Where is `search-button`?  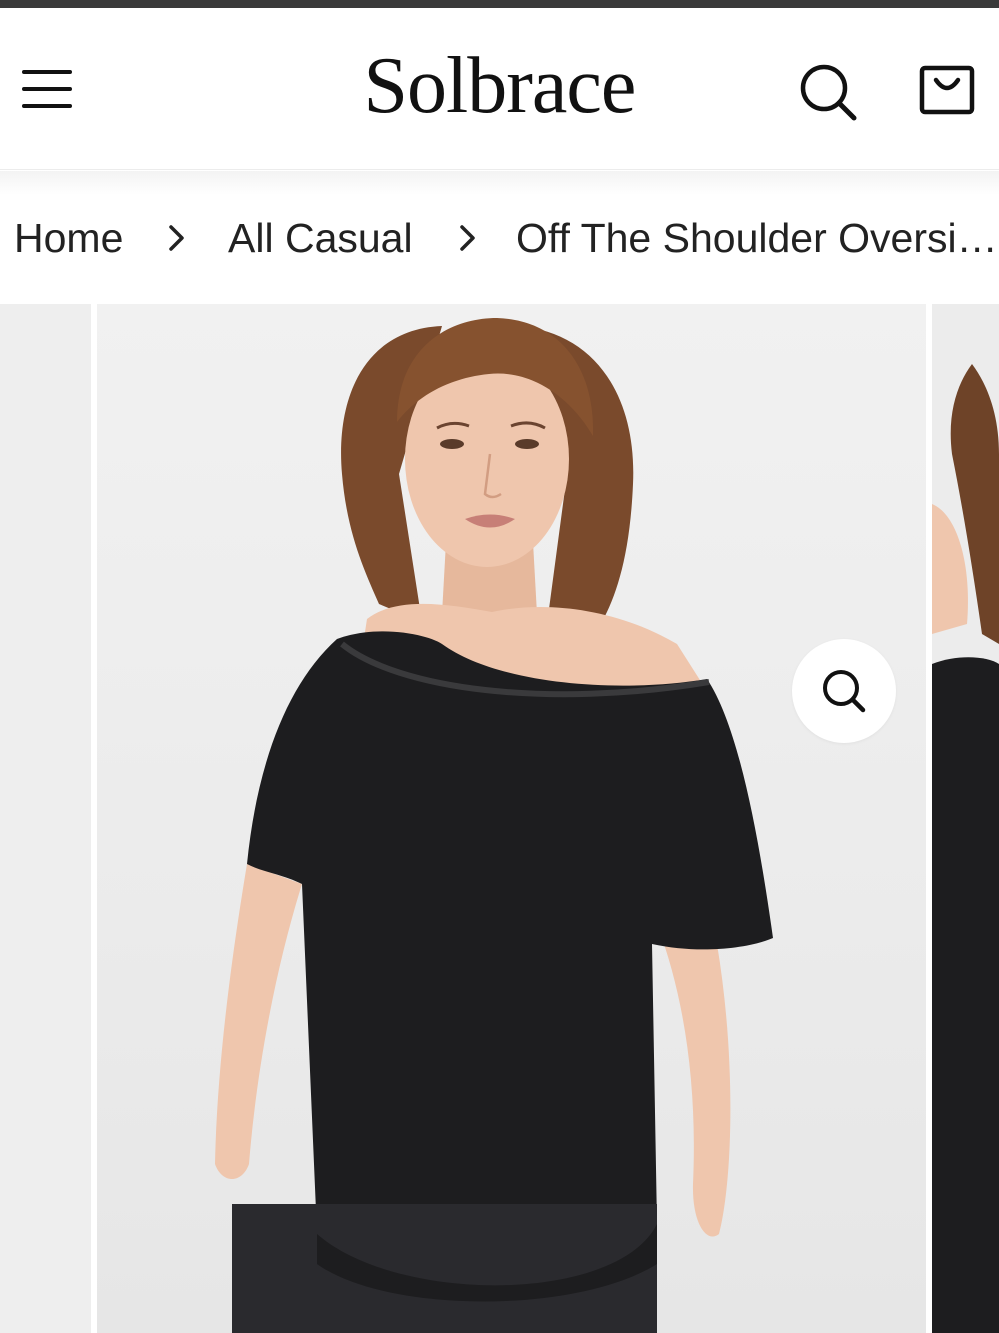
search-button is located at coordinates (828, 92).